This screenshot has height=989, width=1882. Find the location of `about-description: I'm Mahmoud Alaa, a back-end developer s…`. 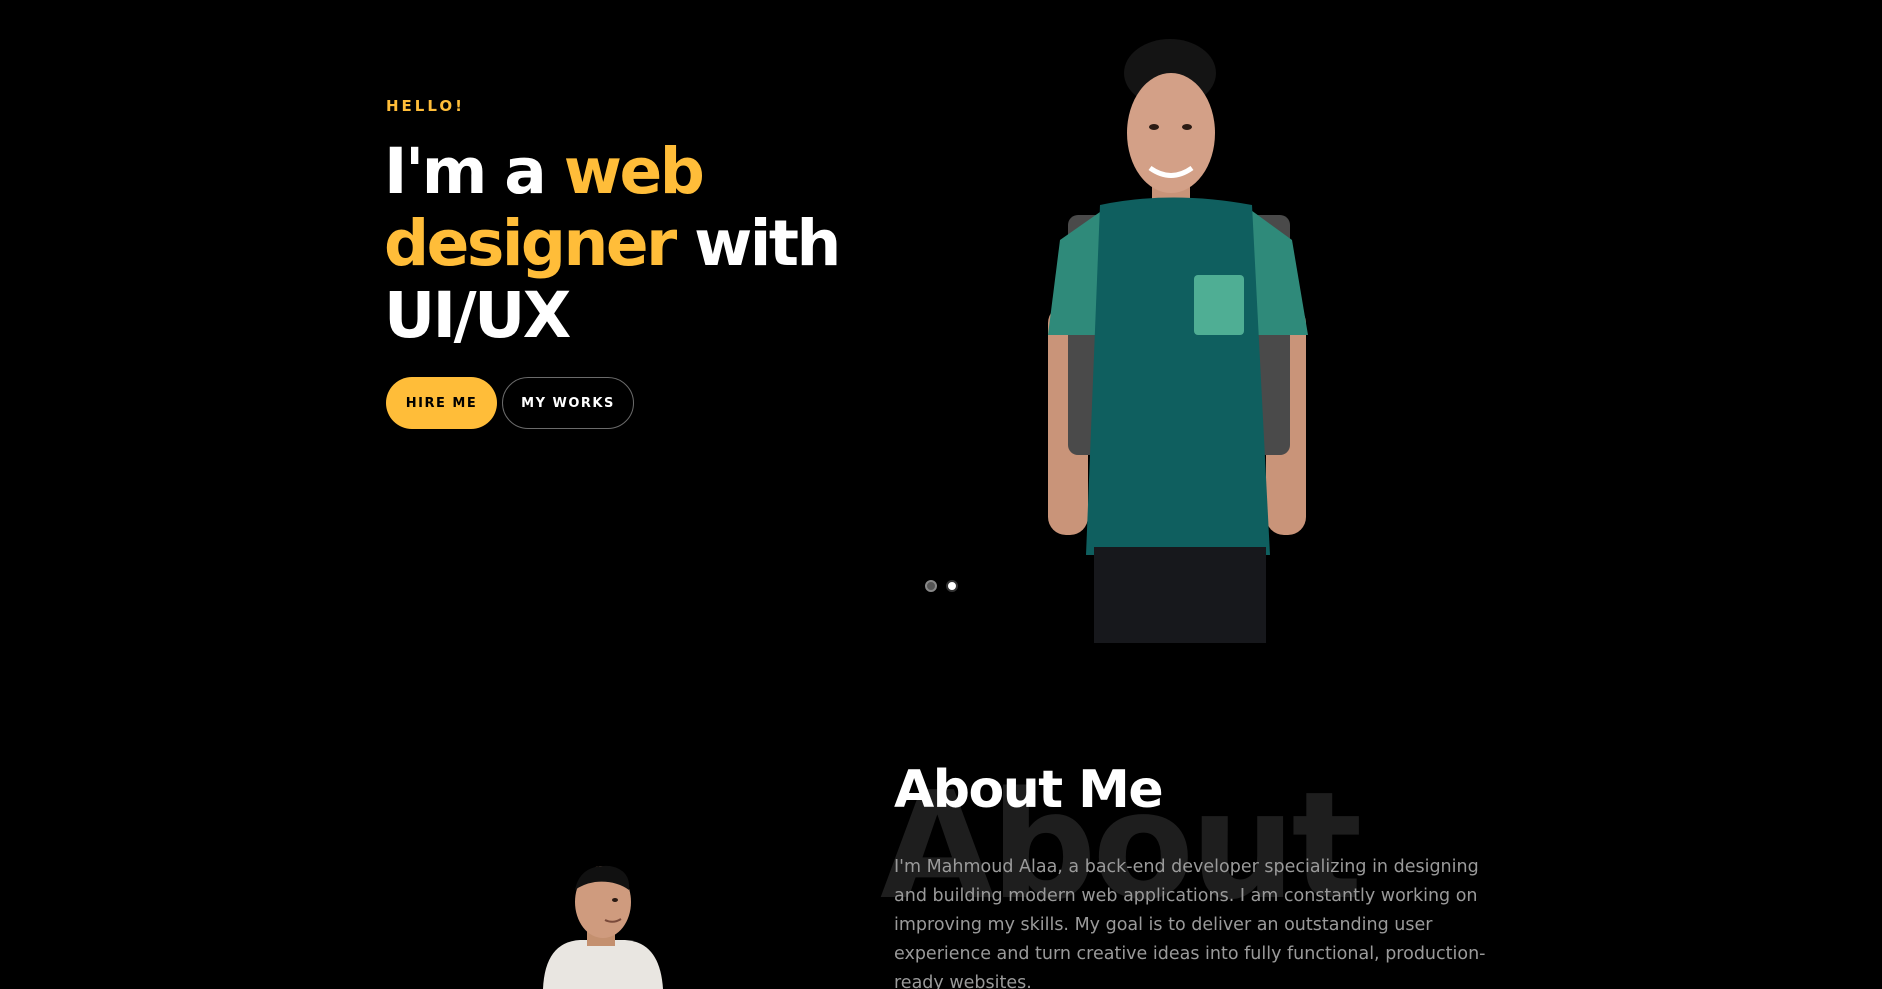

about-description: I'm Mahmoud Alaa, a back-end developer s… is located at coordinates (1190, 923).